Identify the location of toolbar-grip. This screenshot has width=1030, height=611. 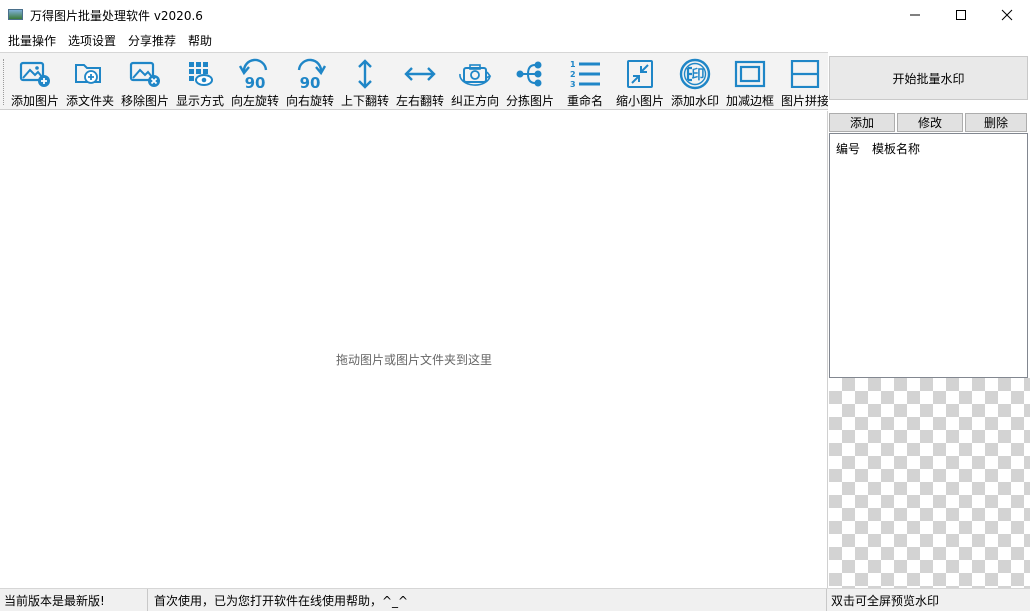
(4, 82).